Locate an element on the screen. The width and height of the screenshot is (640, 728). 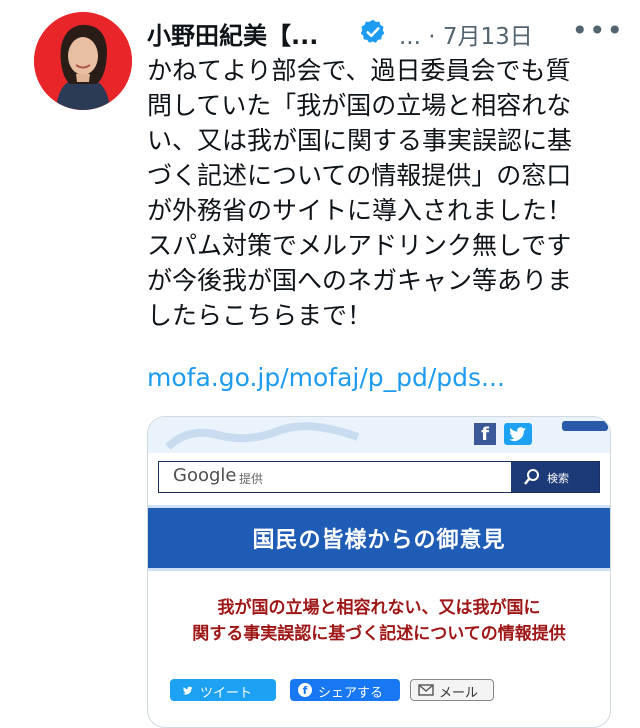
search-button-label: 検索 is located at coordinates (558, 478).